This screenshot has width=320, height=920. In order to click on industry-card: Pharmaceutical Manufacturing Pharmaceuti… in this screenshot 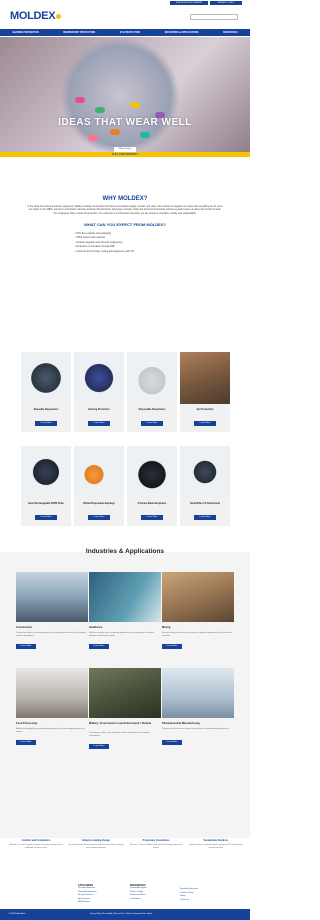, I will do `click(198, 713)`.